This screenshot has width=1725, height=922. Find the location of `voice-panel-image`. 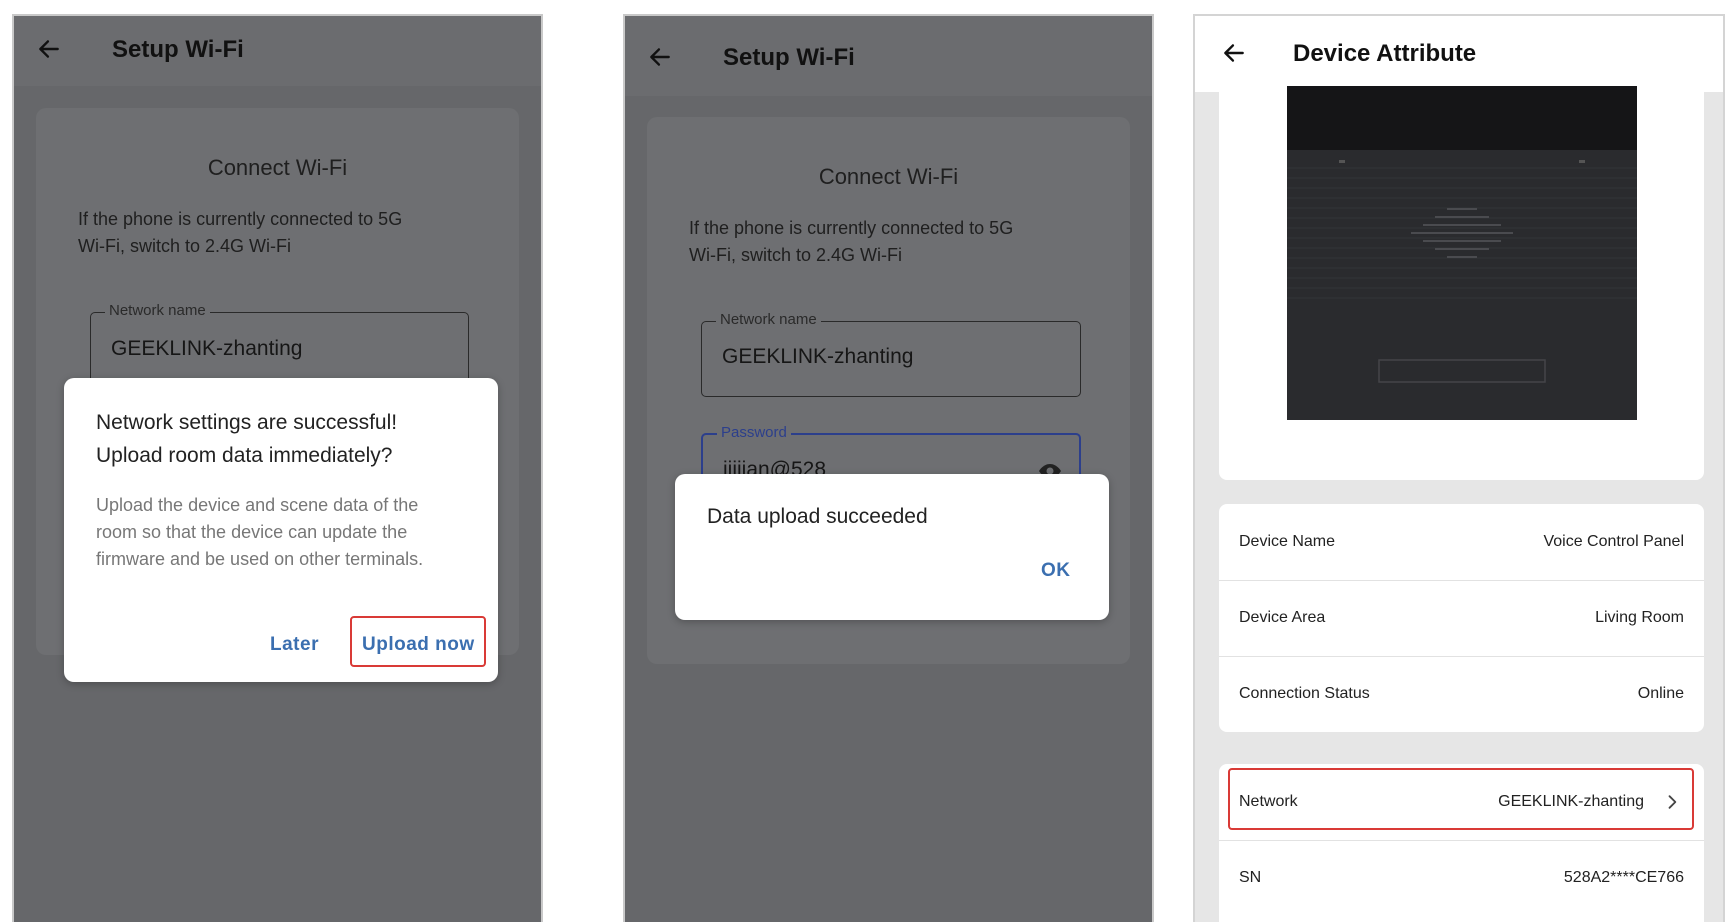

voice-panel-image is located at coordinates (1462, 253).